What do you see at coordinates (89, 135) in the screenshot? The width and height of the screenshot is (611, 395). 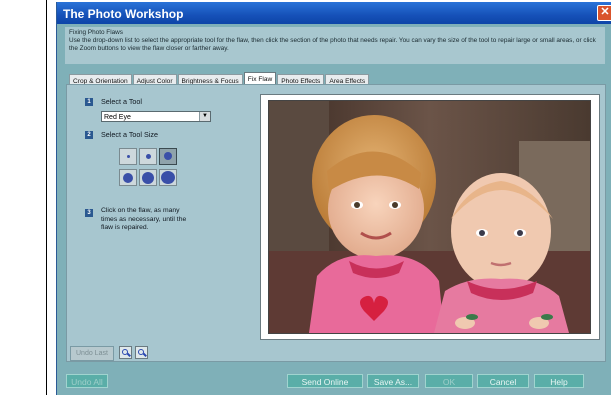 I see `step-2-badge: 2` at bounding box center [89, 135].